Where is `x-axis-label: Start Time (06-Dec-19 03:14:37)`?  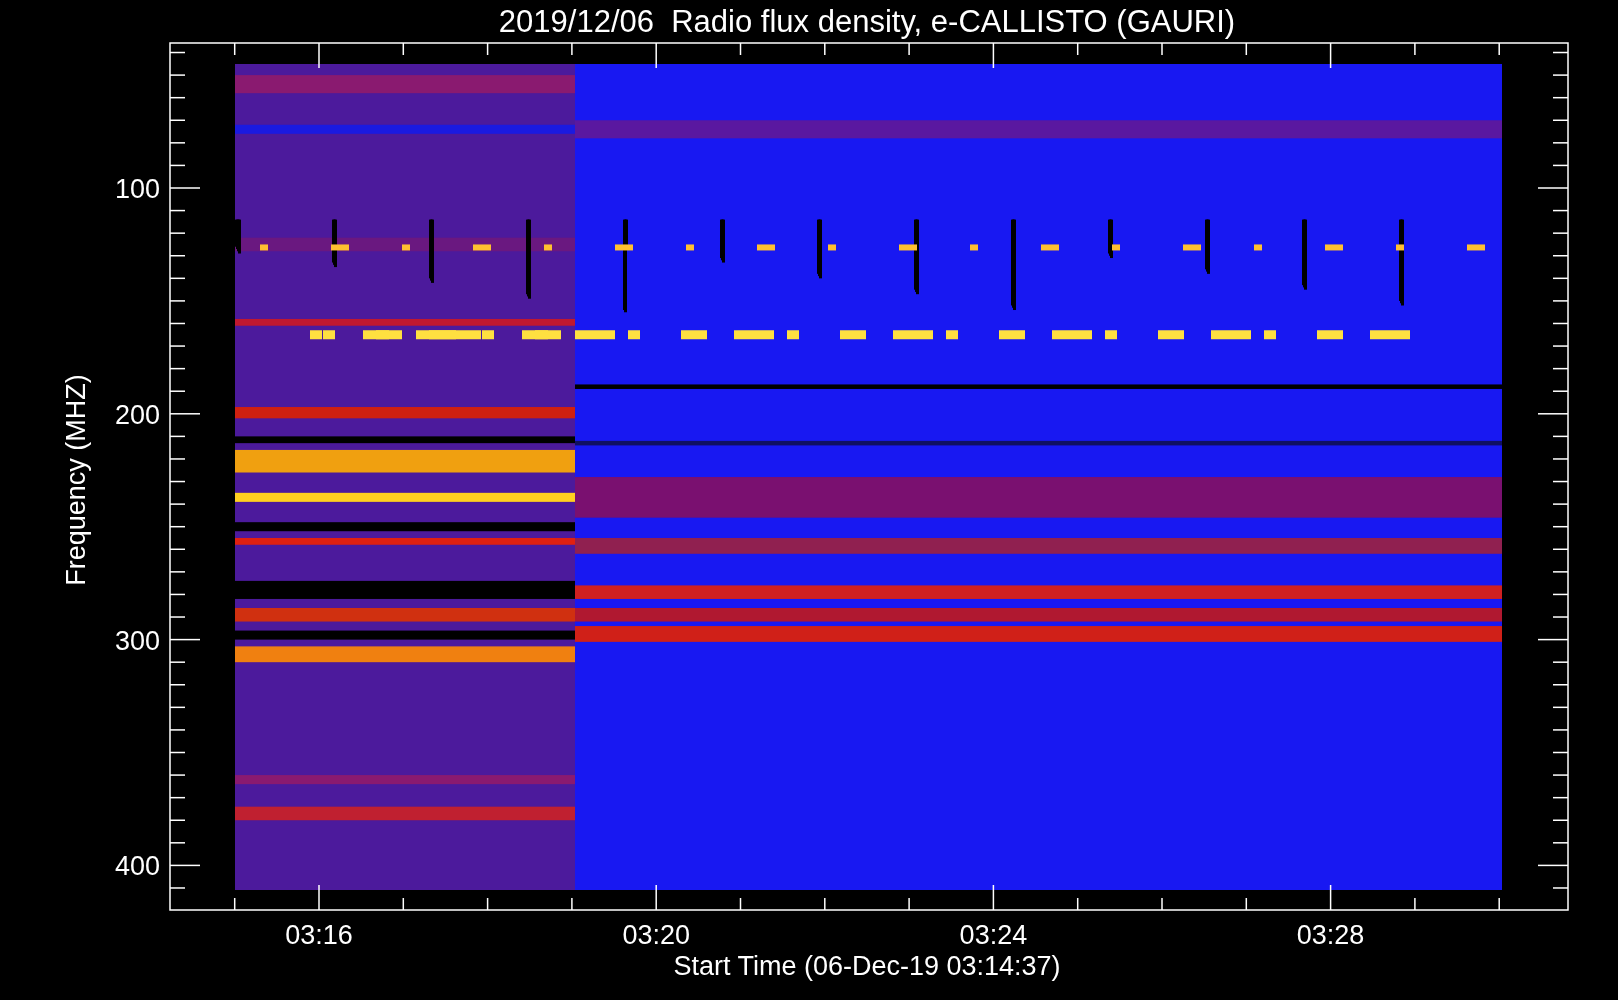
x-axis-label: Start Time (06-Dec-19 03:14:37) is located at coordinates (867, 966).